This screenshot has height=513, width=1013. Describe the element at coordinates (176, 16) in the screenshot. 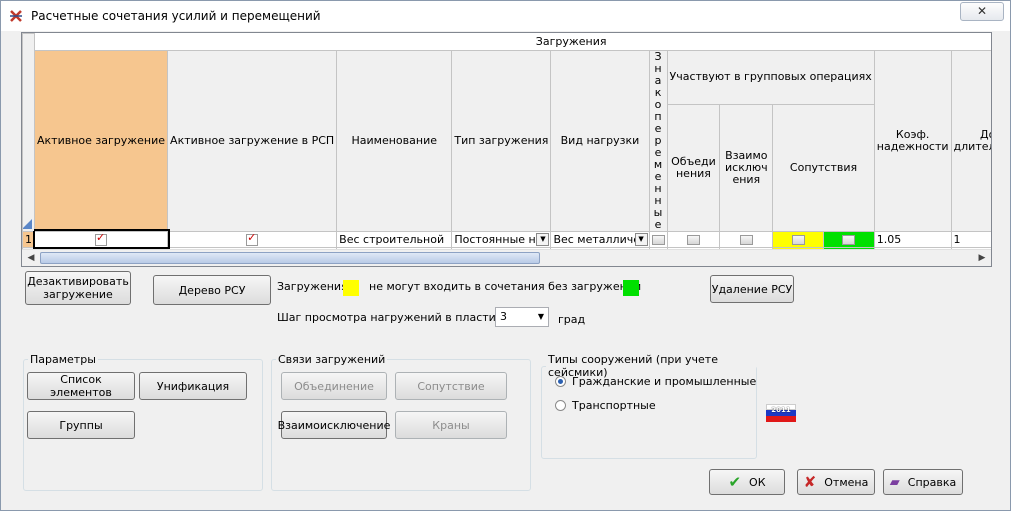

I see `window-title: Расчетные сочетания усилий и перемещений` at that location.